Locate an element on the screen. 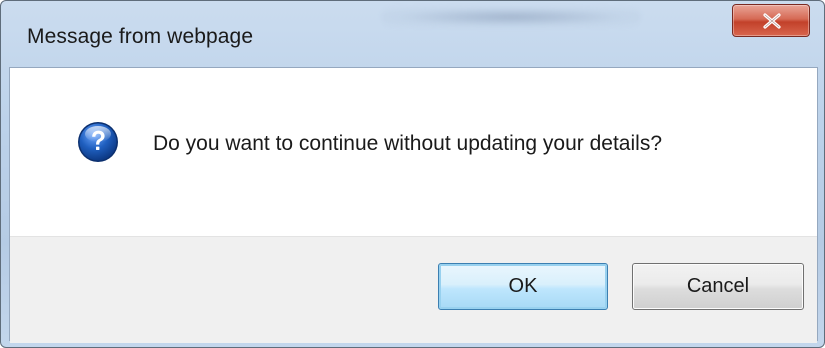  close-x-icon is located at coordinates (772, 21).